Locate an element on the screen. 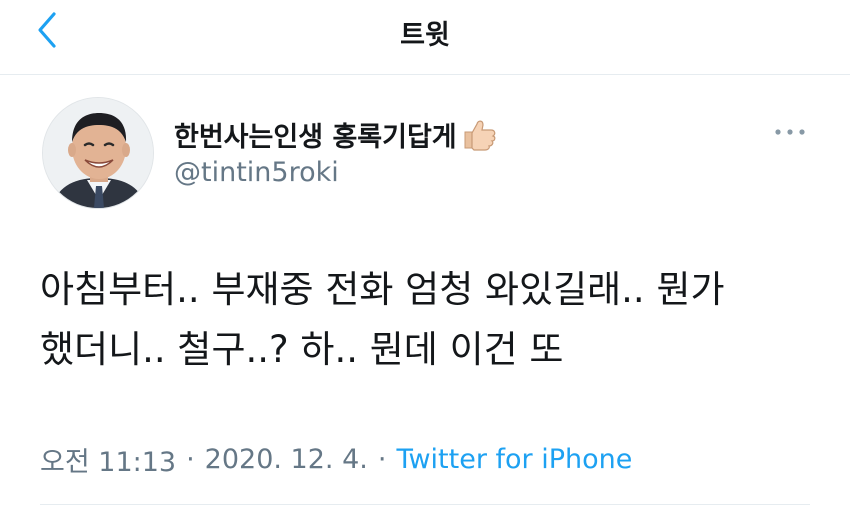 Image resolution: width=850 pixels, height=511 pixels. avatar is located at coordinates (98, 153).